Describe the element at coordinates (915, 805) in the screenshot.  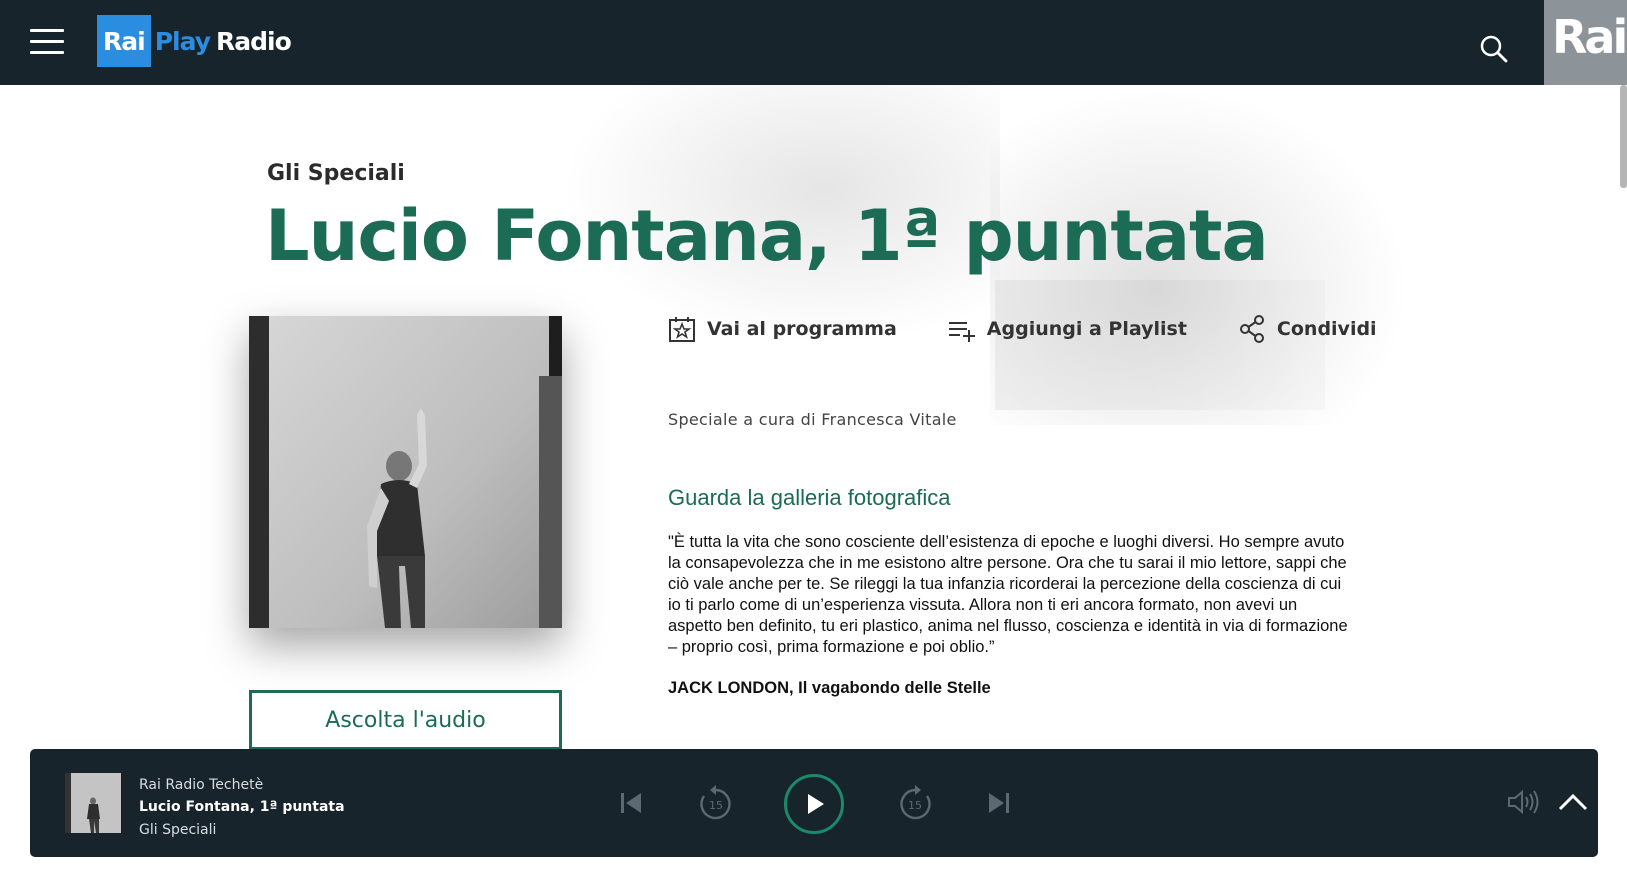
I see `forward-seconds: 15` at that location.